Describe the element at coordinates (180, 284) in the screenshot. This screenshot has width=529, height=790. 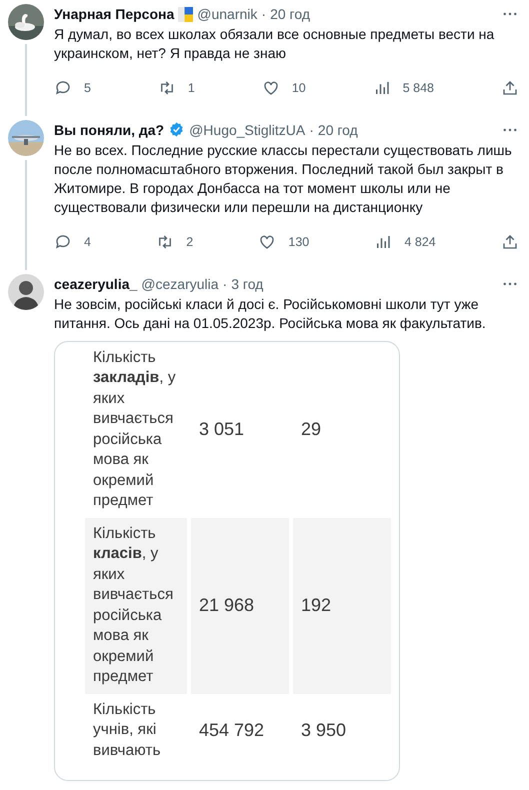
I see `user-handle: @cezaryulia` at that location.